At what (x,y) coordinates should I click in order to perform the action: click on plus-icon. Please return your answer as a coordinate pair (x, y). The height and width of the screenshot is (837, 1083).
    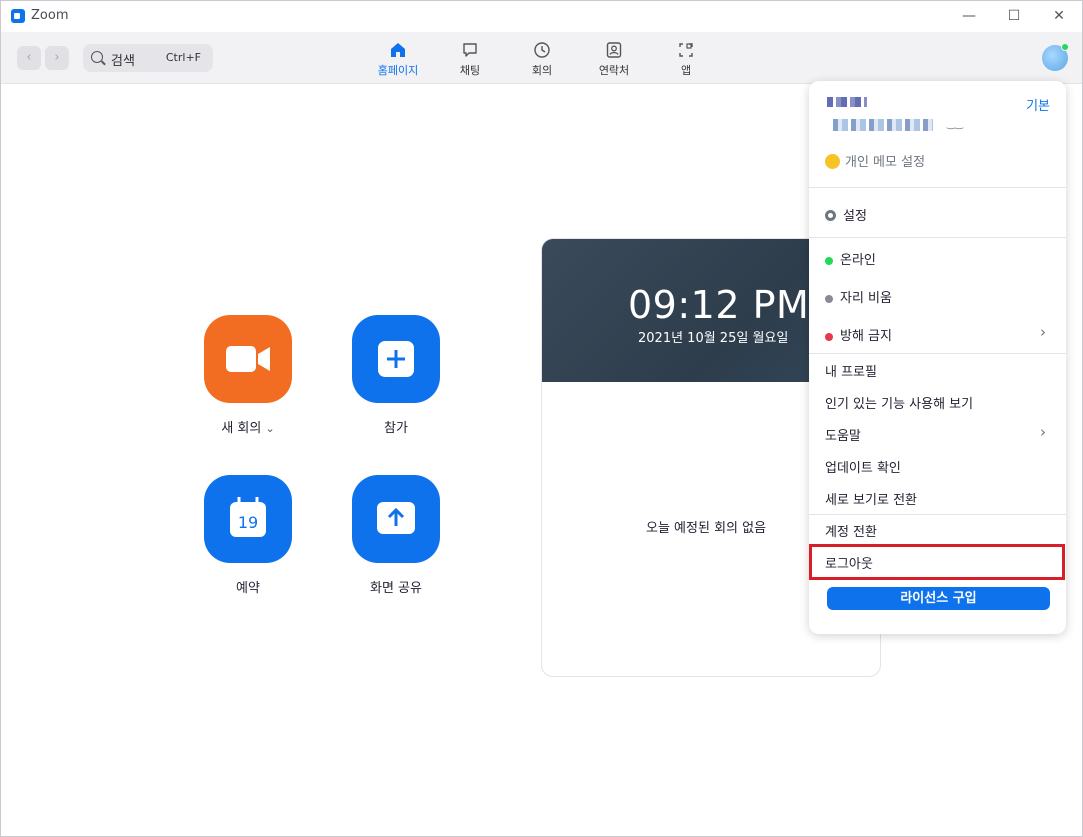
    Looking at the image, I should click on (396, 359).